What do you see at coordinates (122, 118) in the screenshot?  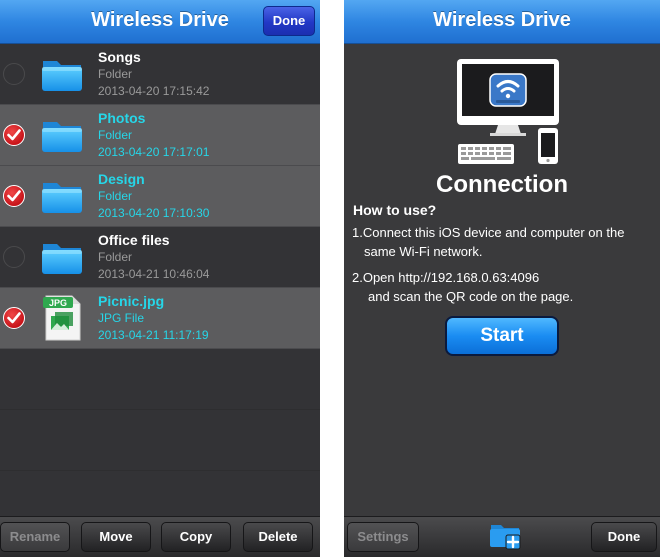 I see `file-name: Photos` at bounding box center [122, 118].